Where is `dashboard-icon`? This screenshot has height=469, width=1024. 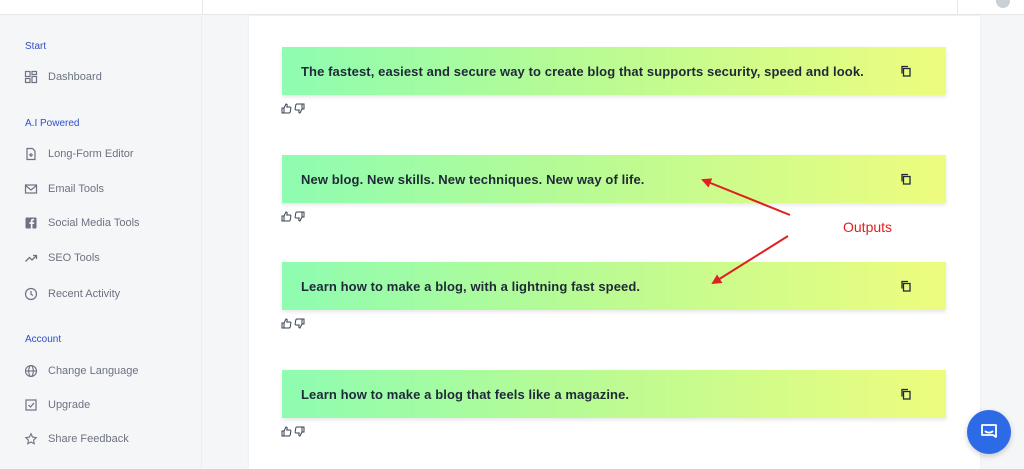 dashboard-icon is located at coordinates (31, 77).